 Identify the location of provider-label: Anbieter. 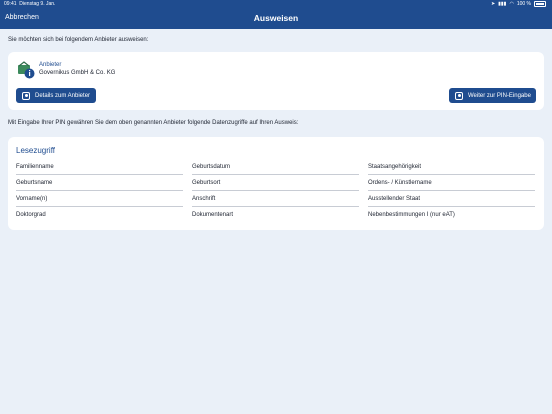
(50, 65).